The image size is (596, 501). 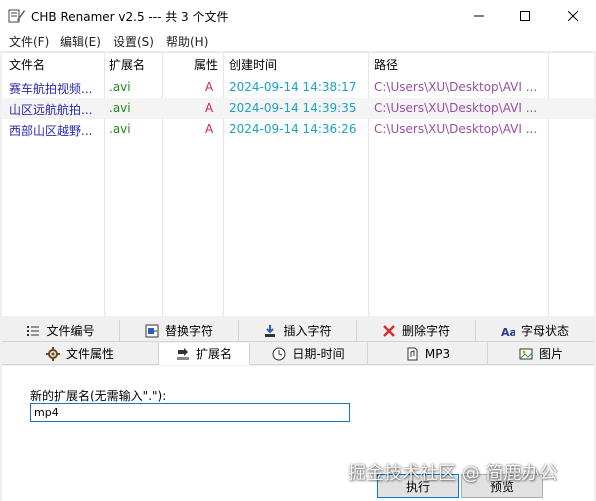 What do you see at coordinates (425, 331) in the screenshot?
I see `tab-label: 删除字符` at bounding box center [425, 331].